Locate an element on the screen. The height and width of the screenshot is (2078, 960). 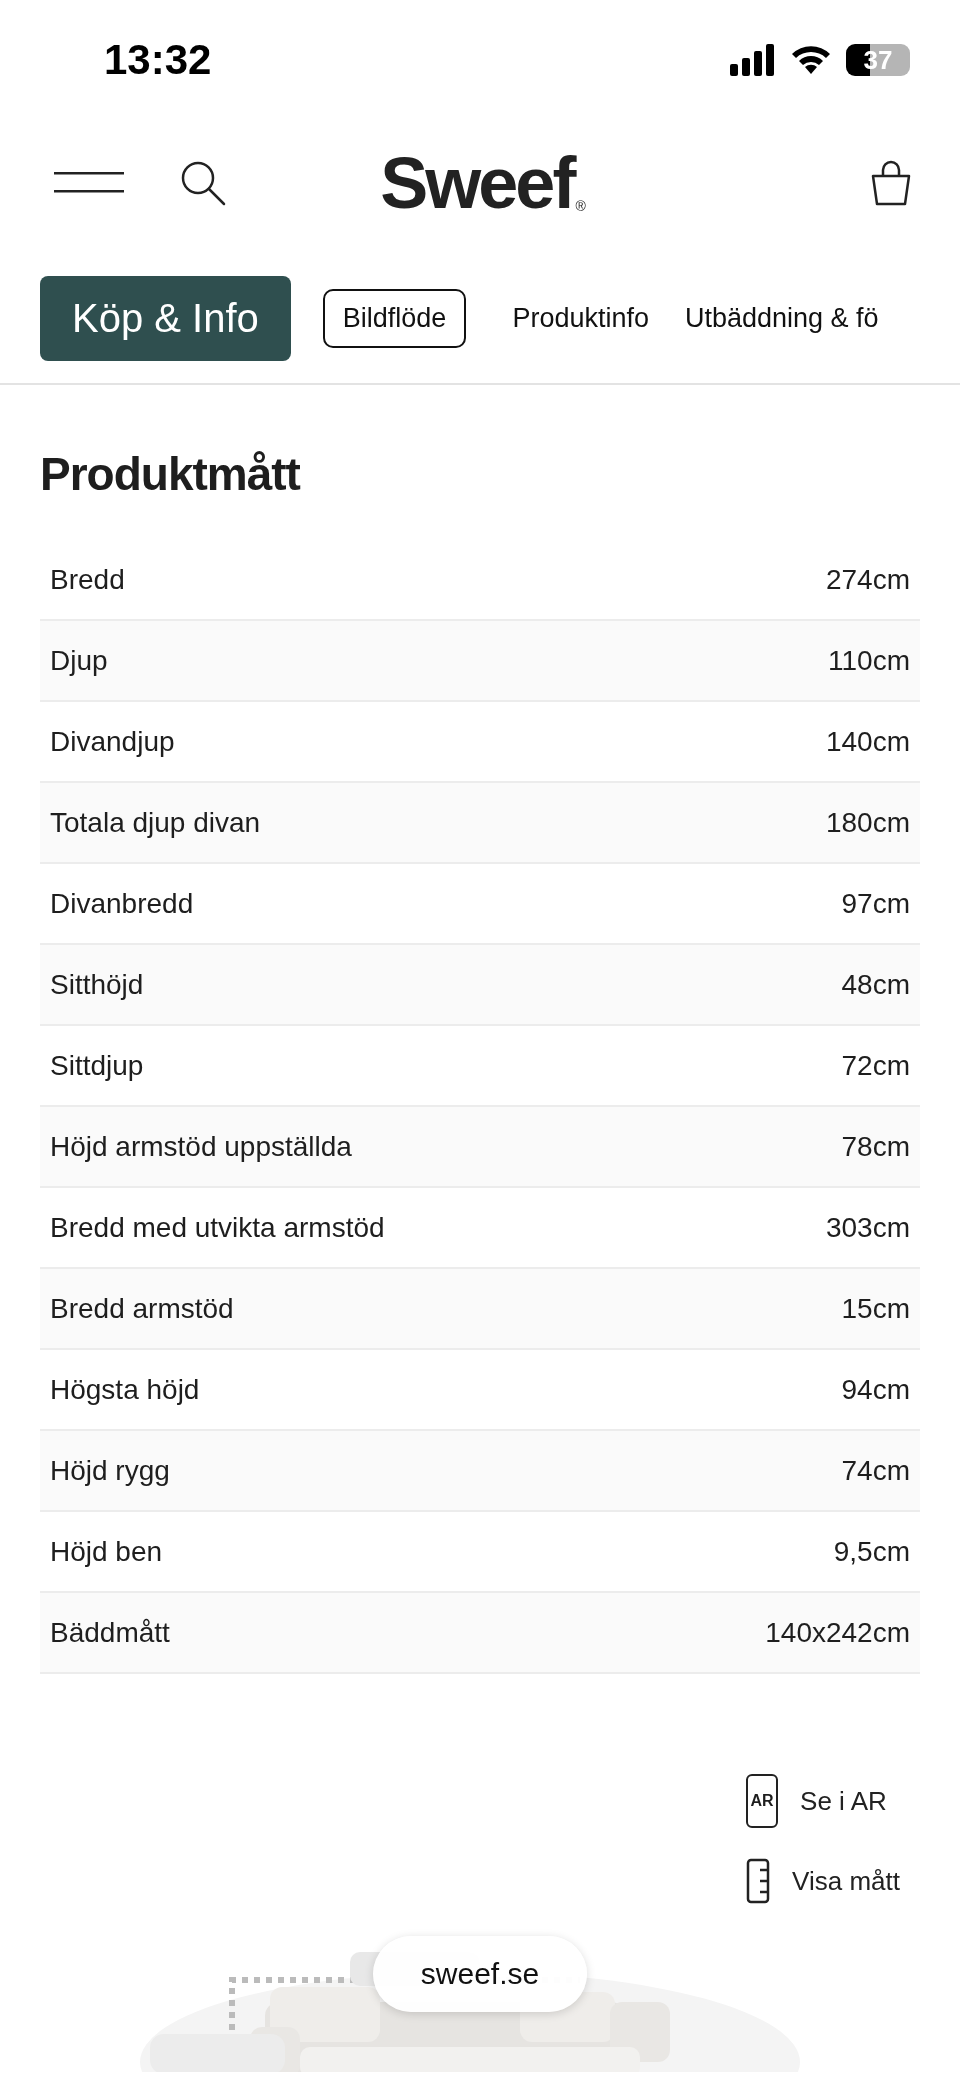
tab: Bildflöde is located at coordinates (394, 318).